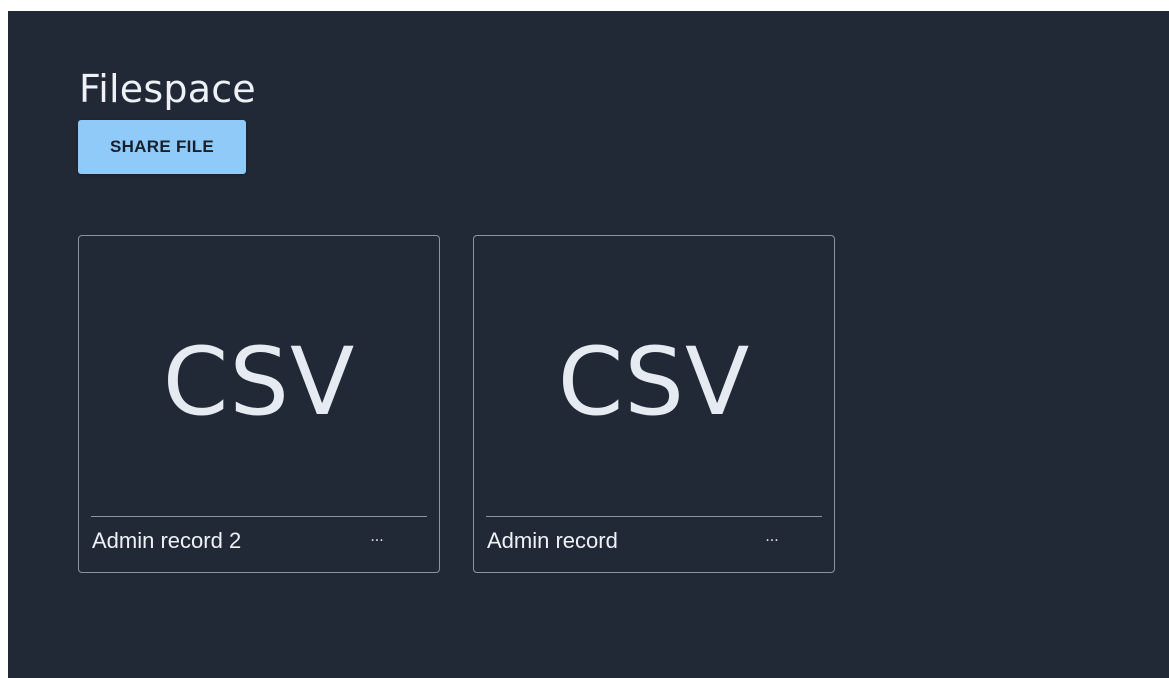  Describe the element at coordinates (552, 540) in the screenshot. I see `file-name: Admin record` at that location.